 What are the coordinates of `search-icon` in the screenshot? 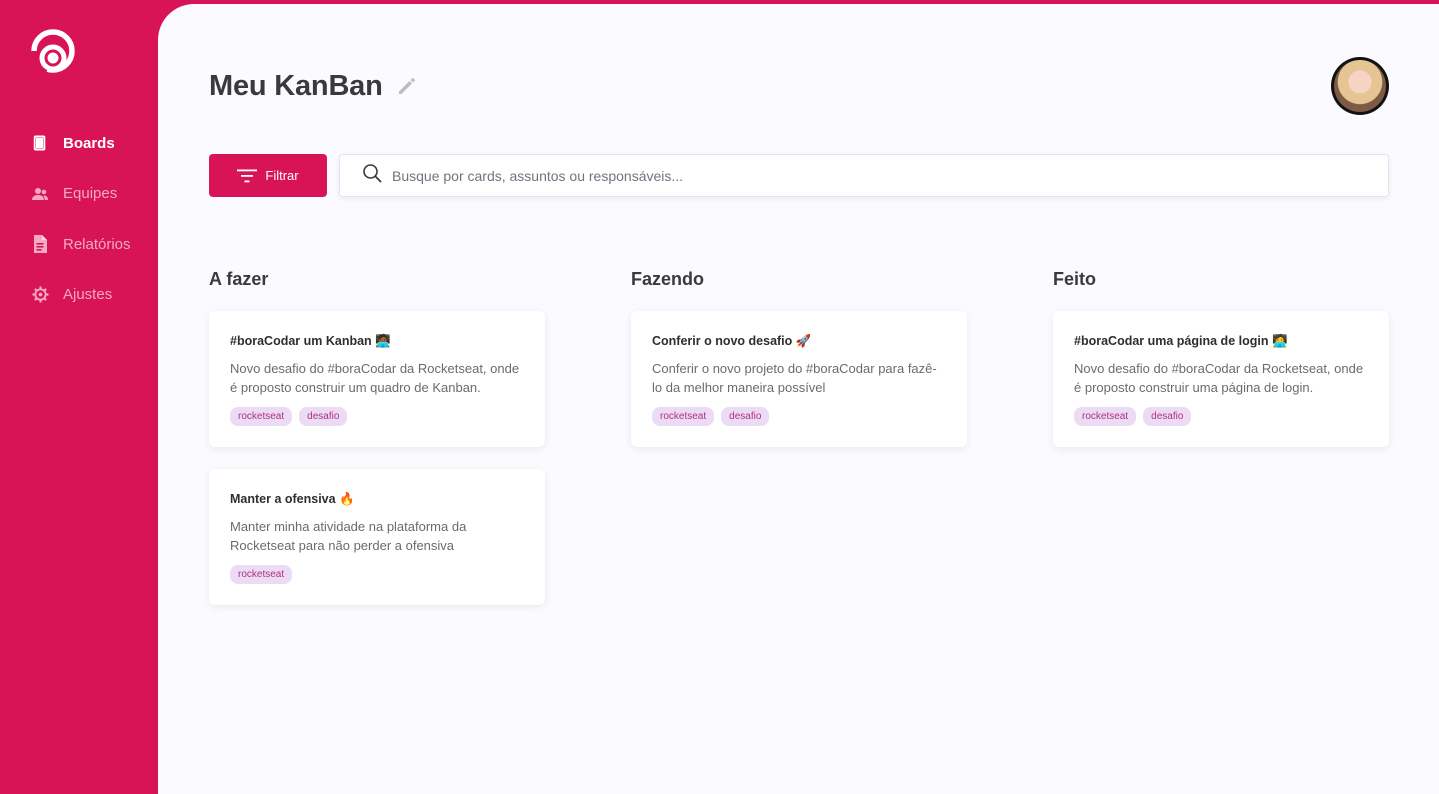 It's located at (372, 175).